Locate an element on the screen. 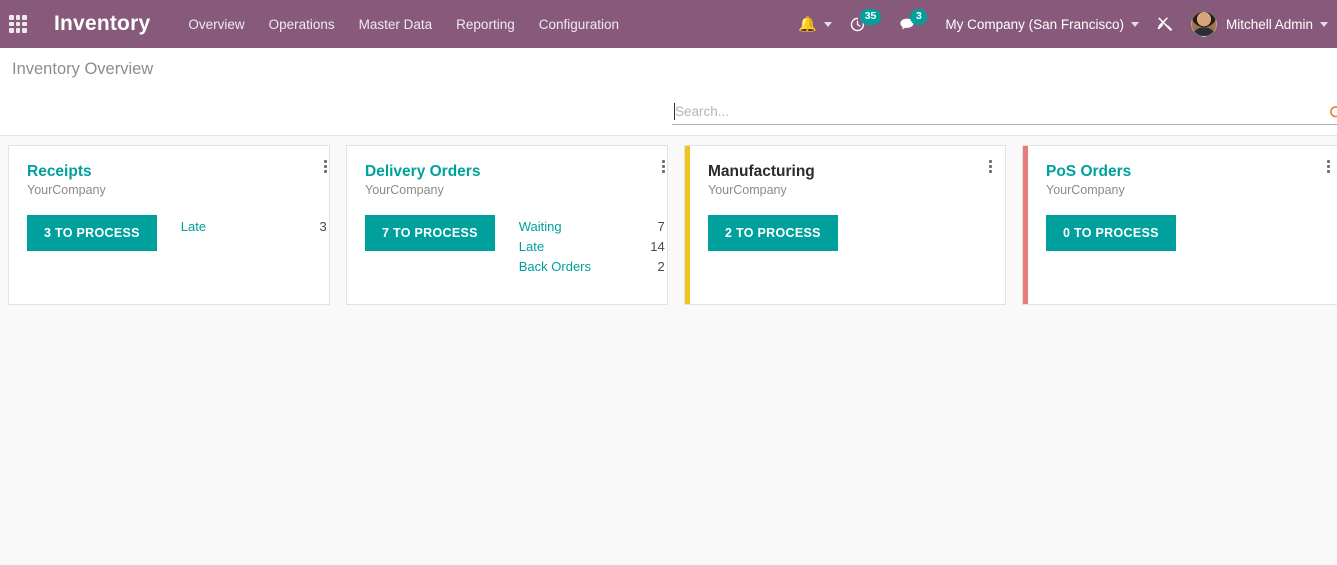 The width and height of the screenshot is (1337, 565). debug-wrench-icon is located at coordinates (1164, 24).